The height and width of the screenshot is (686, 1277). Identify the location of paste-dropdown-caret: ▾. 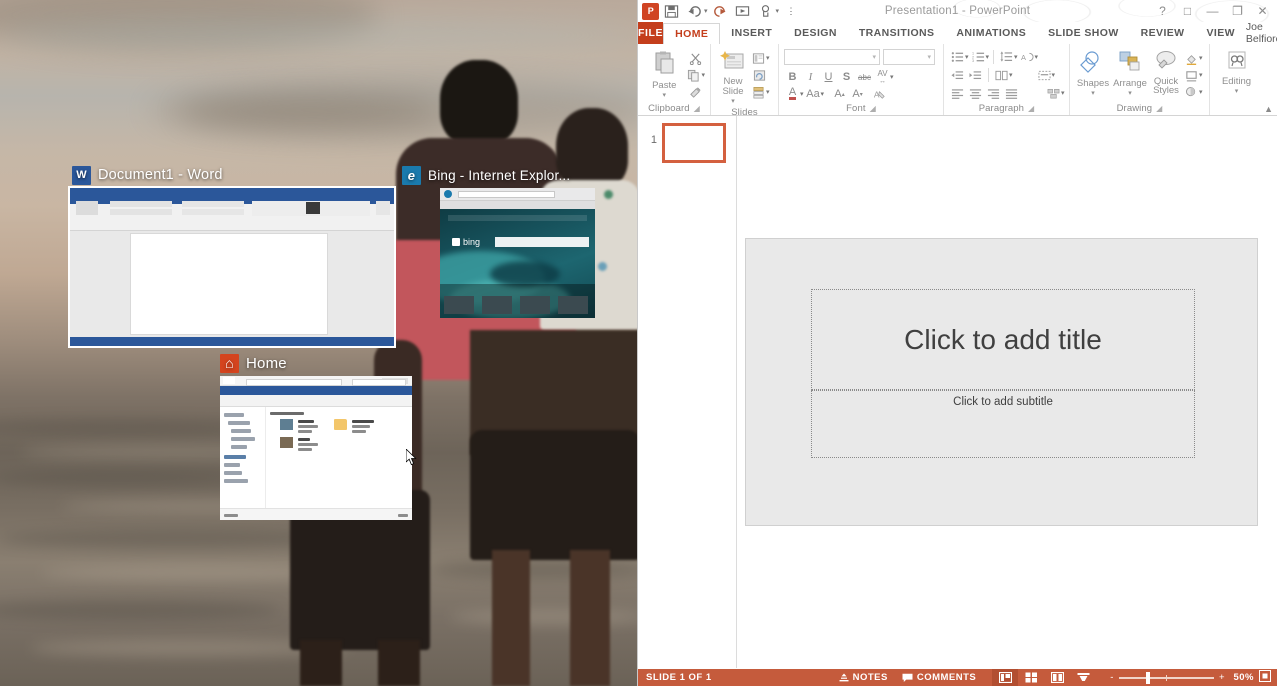
(664, 96).